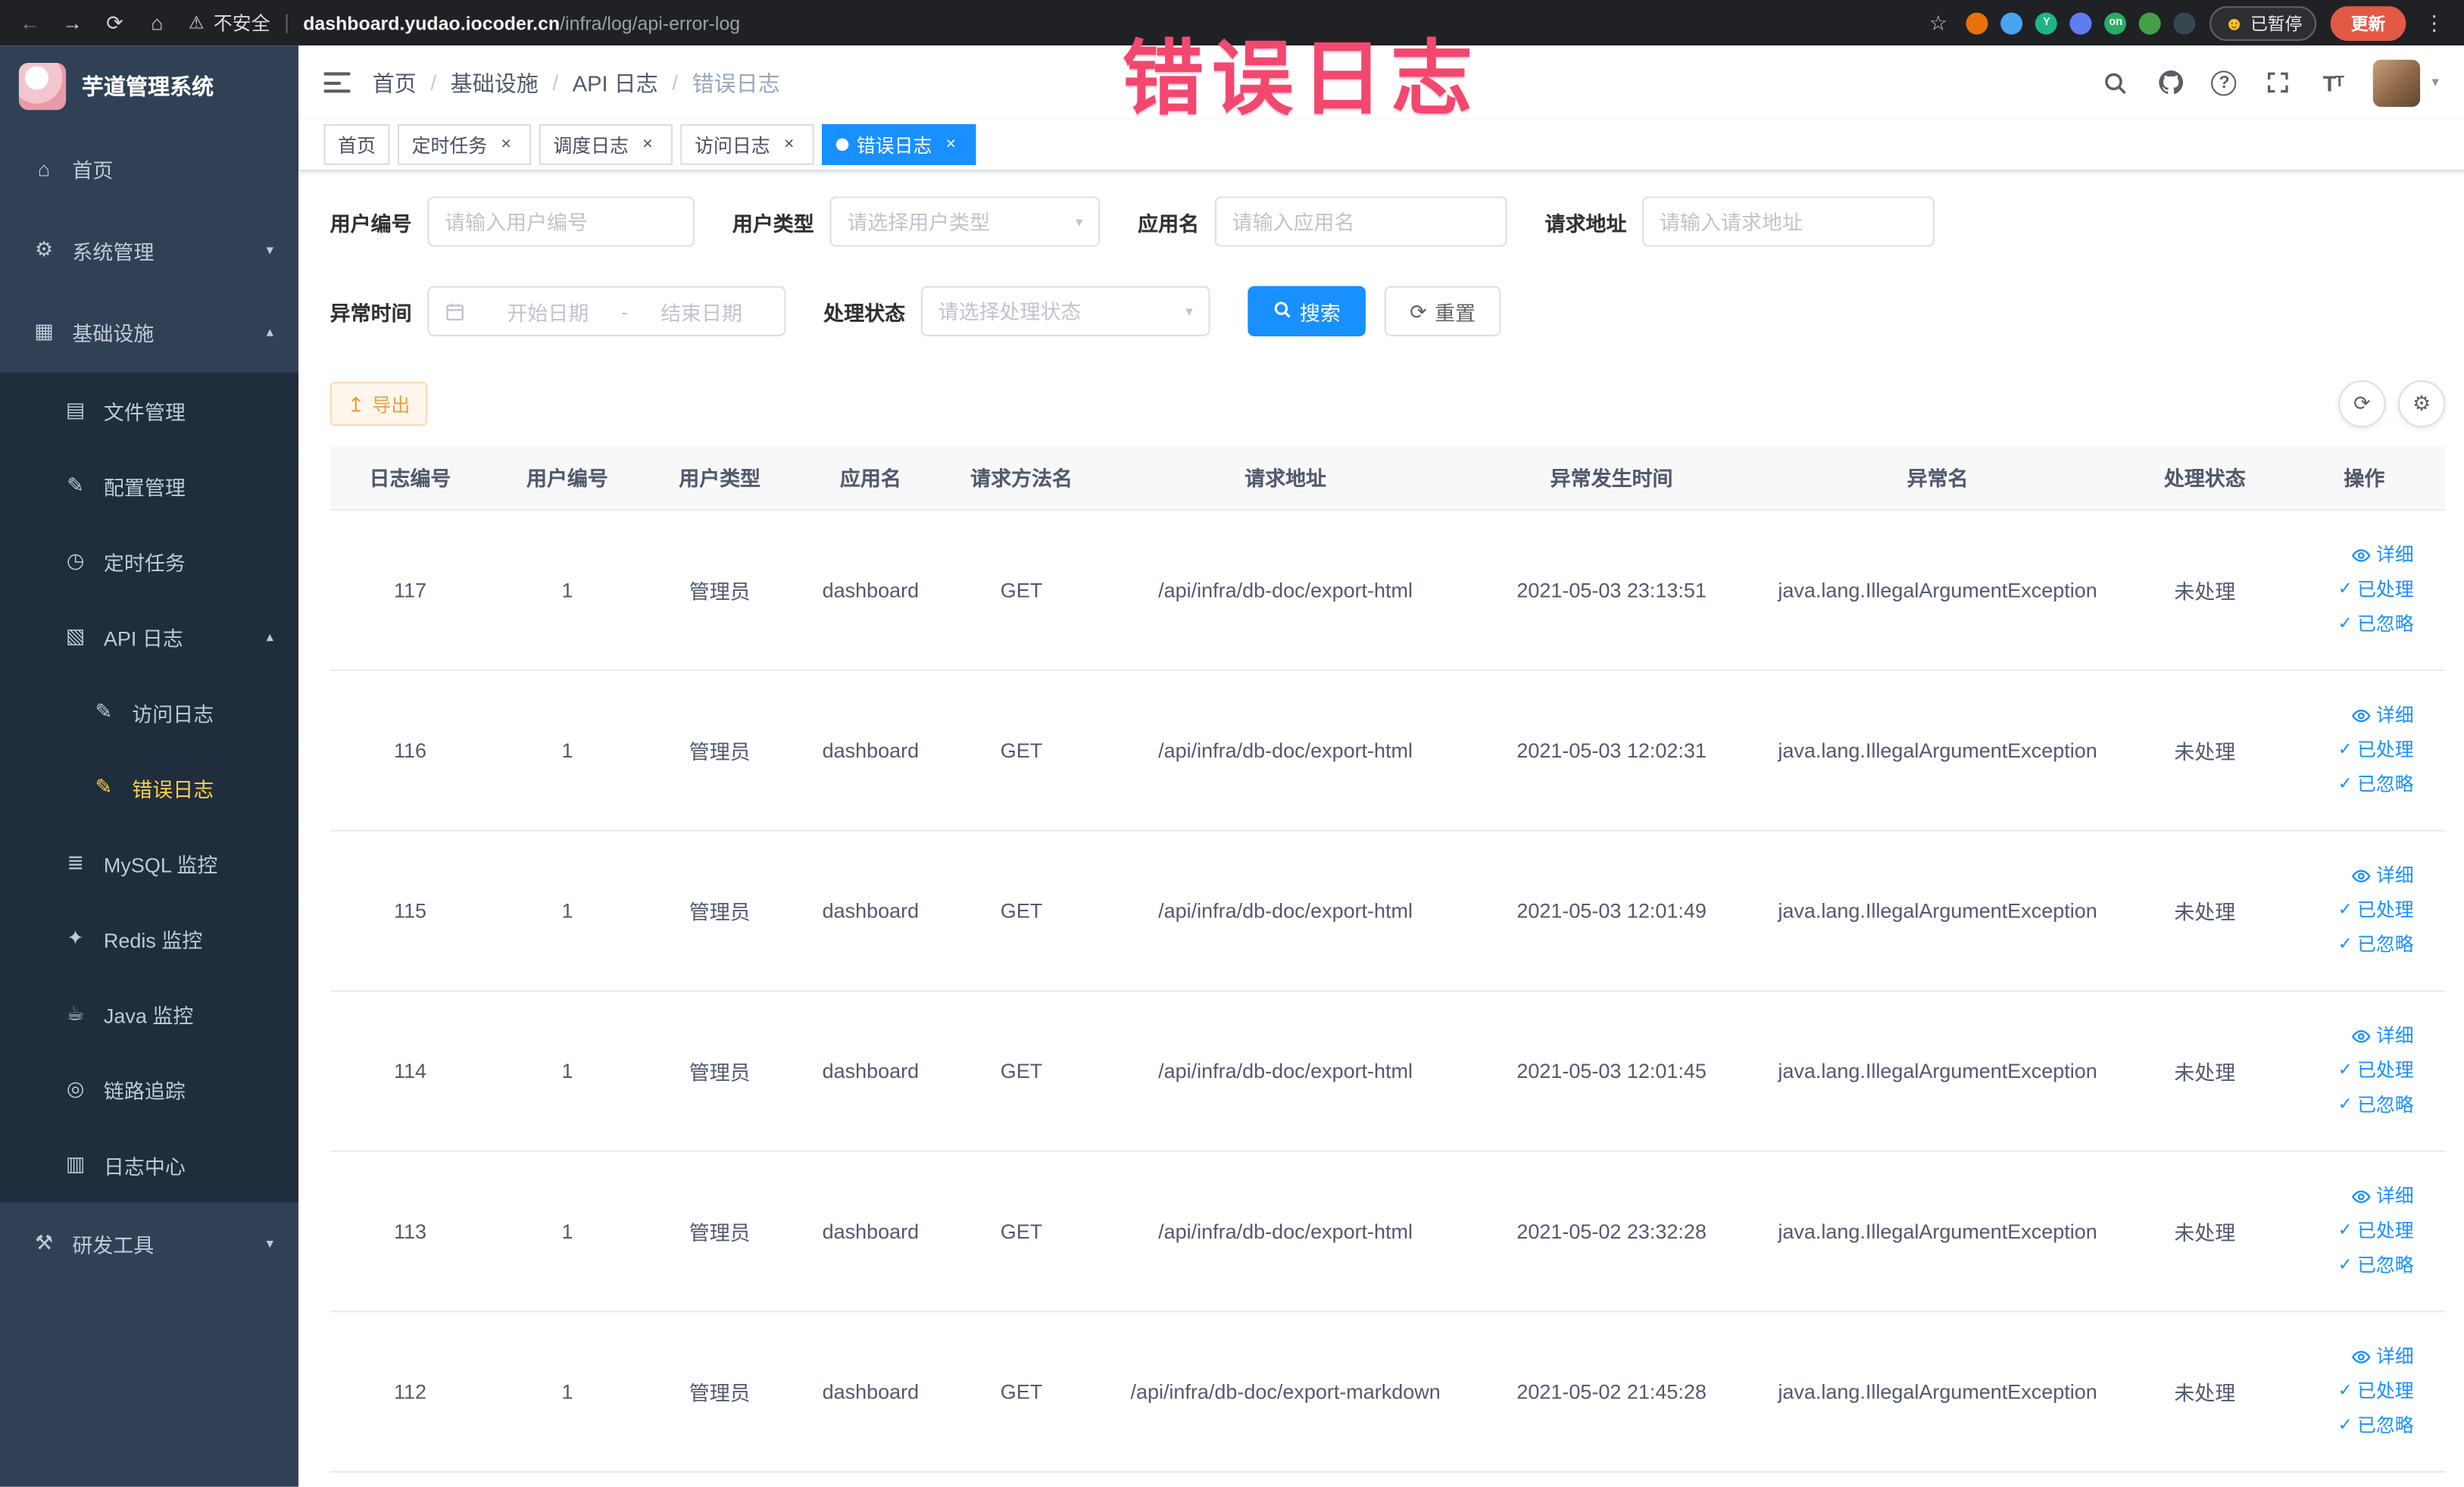  I want to click on browser-menu-icon: ⋮, so click(2434, 23).